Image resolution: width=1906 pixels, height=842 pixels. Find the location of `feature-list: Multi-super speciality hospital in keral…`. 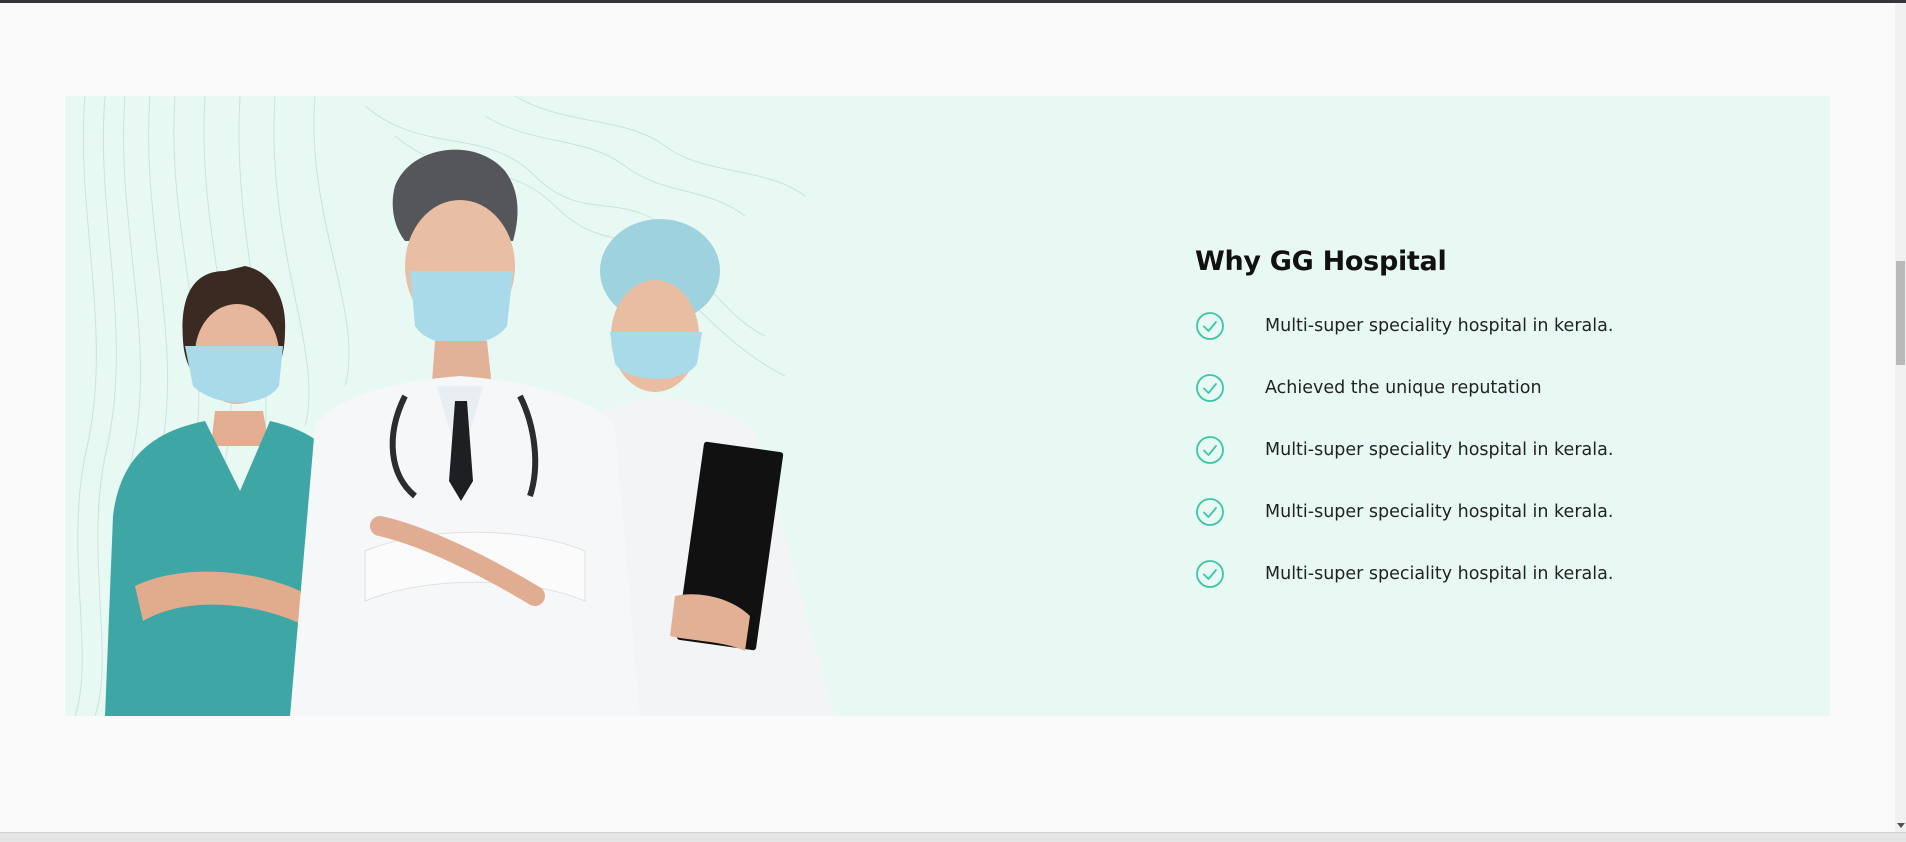

feature-list: Multi-super speciality hospital in keral… is located at coordinates (1475, 450).